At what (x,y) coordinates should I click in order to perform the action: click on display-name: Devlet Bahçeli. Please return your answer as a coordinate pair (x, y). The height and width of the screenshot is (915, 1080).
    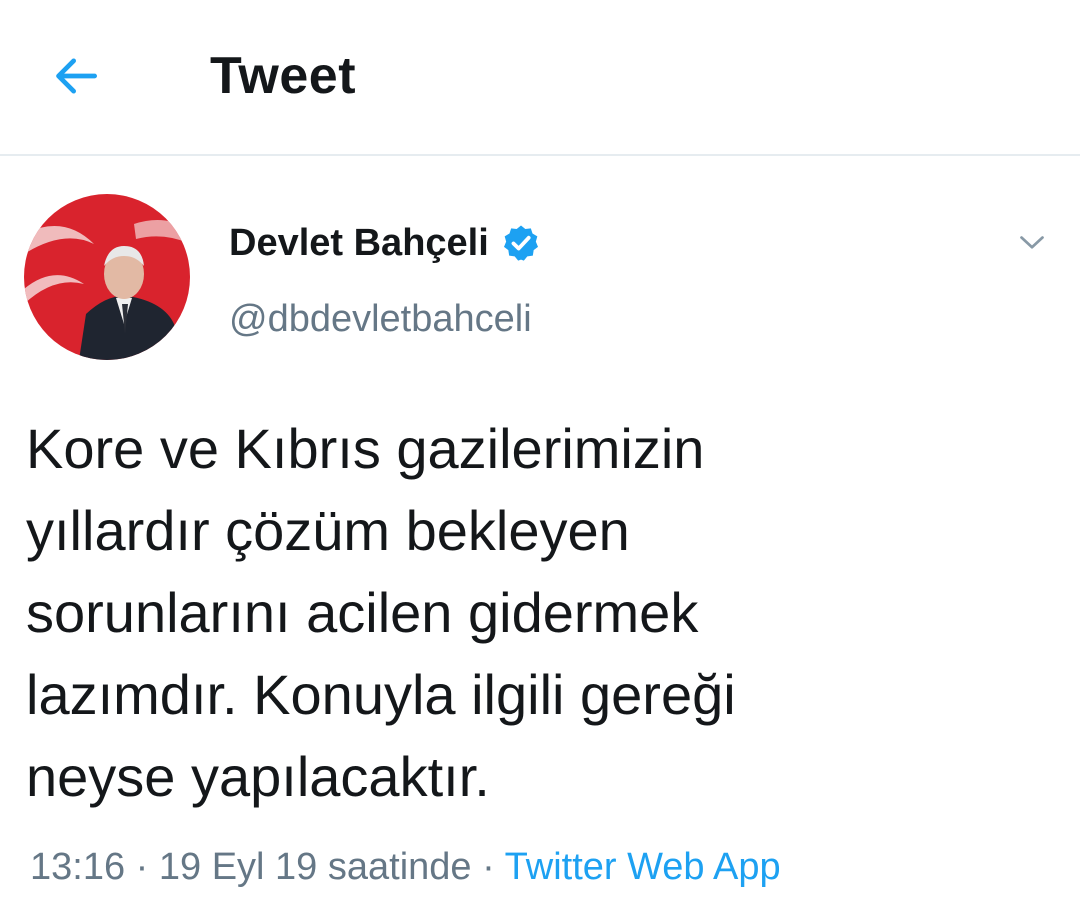
    Looking at the image, I should click on (359, 243).